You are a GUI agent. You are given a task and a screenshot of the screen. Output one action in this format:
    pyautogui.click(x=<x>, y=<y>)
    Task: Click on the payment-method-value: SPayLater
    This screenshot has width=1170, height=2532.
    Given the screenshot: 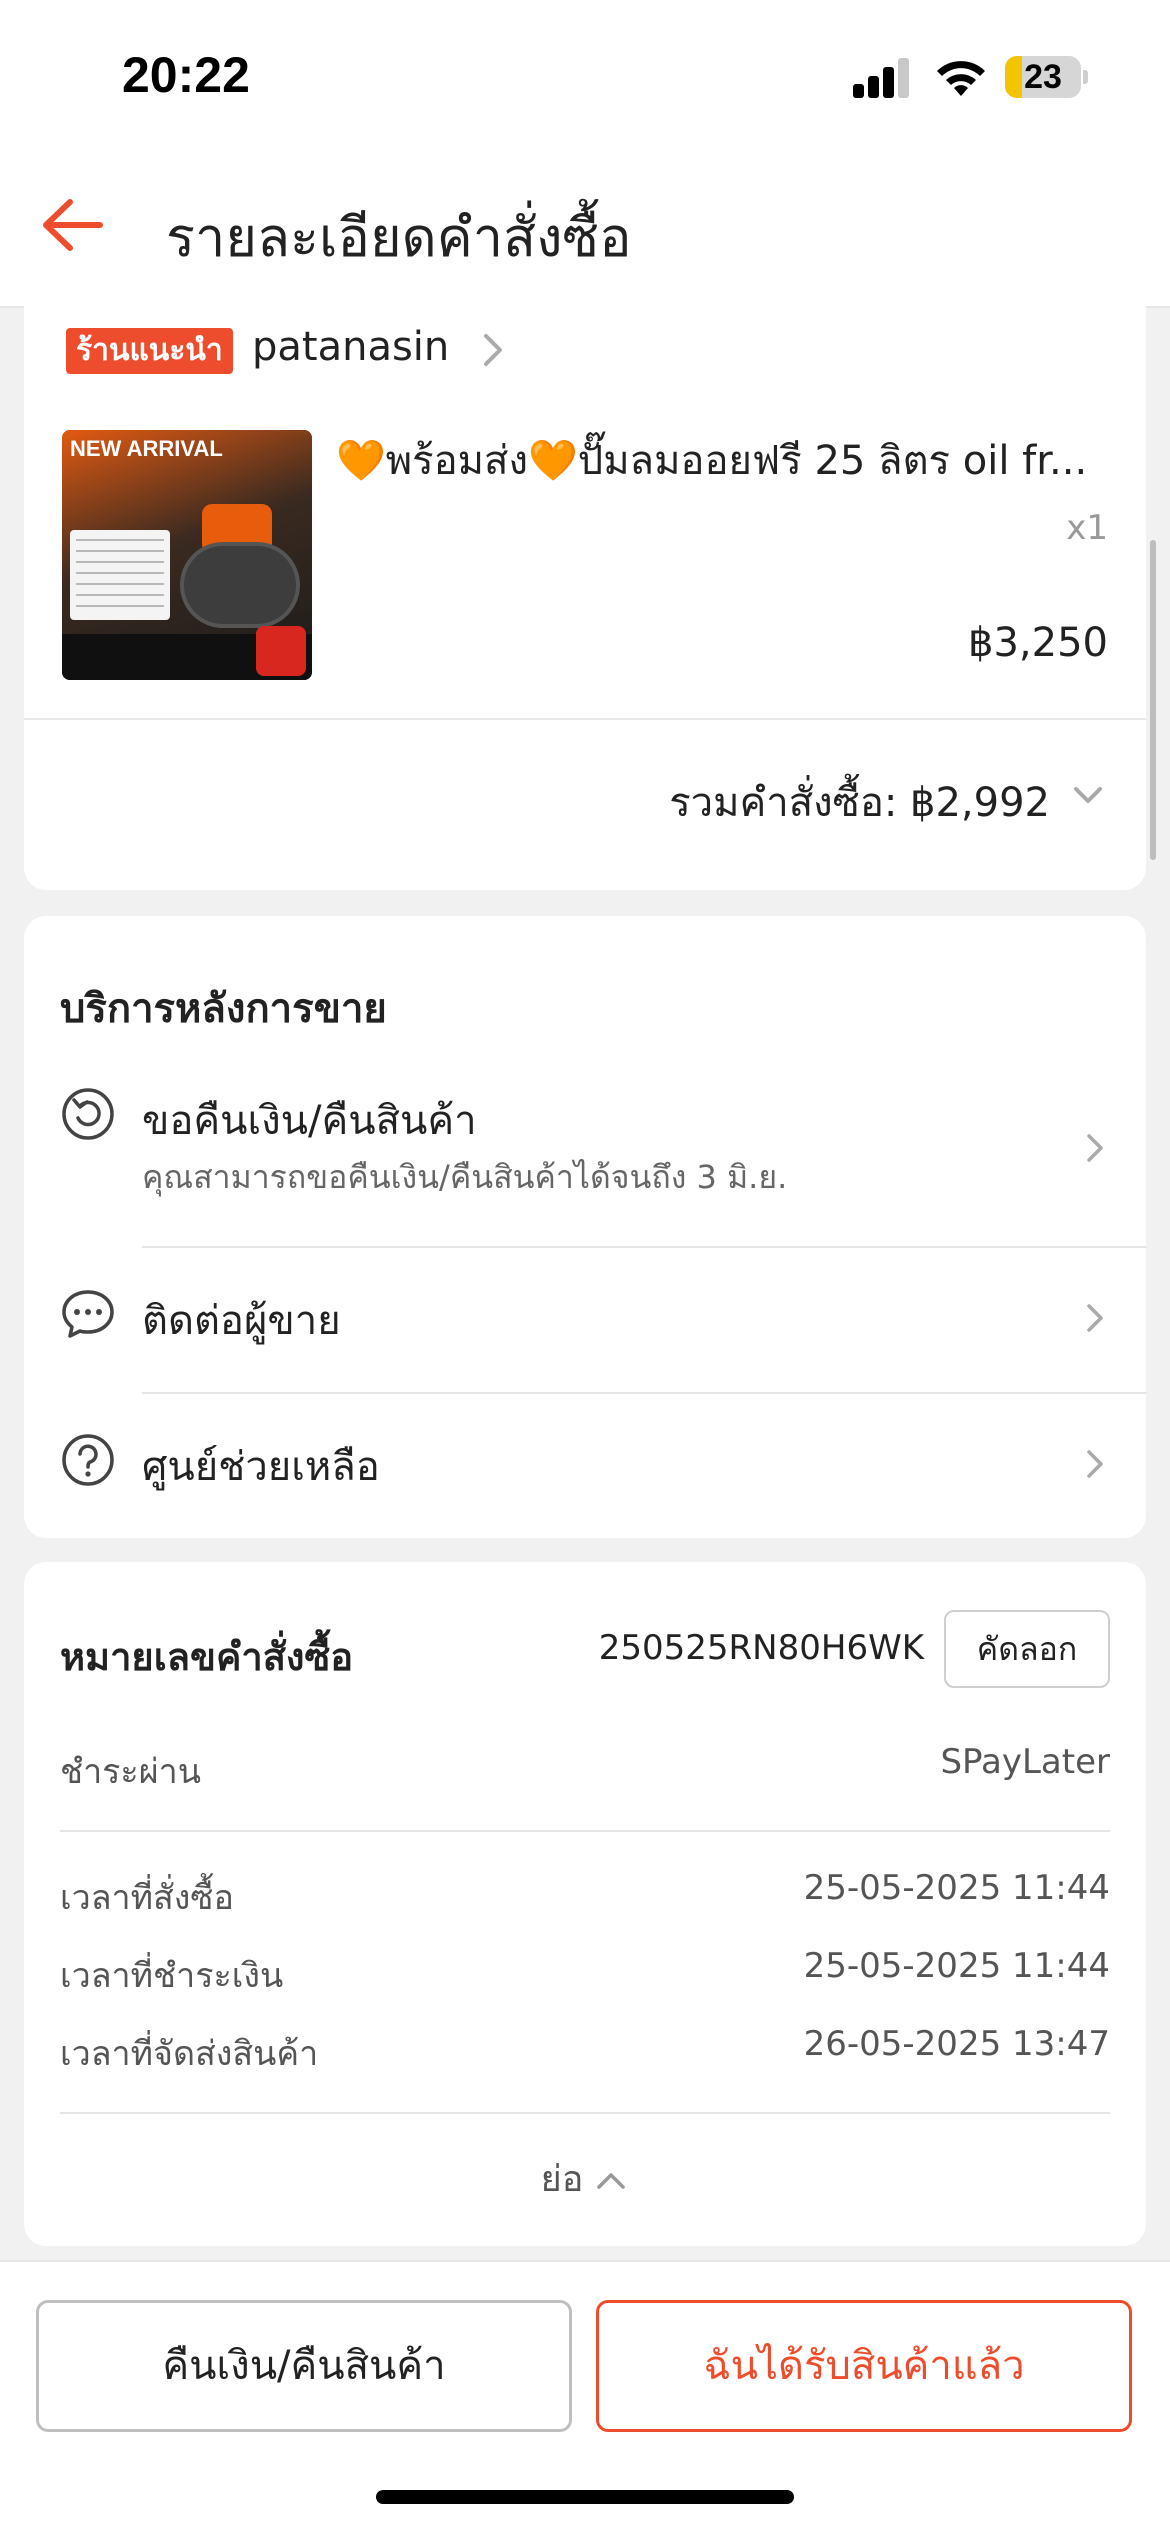 What is the action you would take?
    pyautogui.click(x=1025, y=1762)
    